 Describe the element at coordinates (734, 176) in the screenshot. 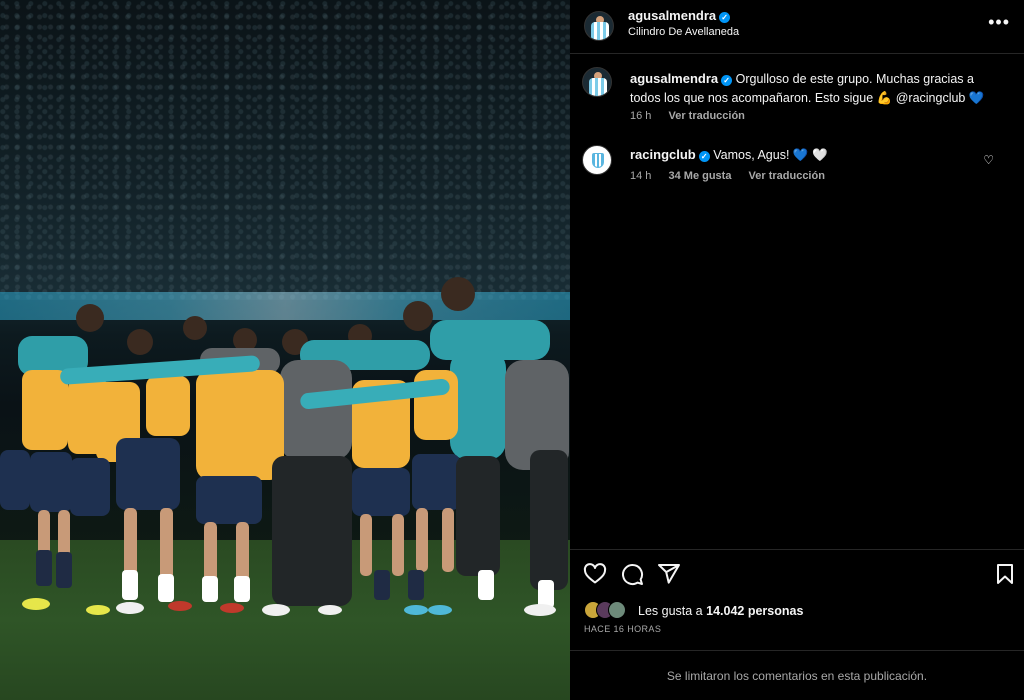

I see `comment-meta: 14 h 34 Me gusta Ver traducción` at that location.